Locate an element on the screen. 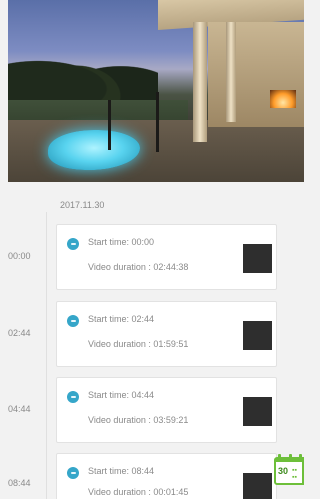  calendar-button: 30 ▪▪ ▪▪ is located at coordinates (289, 469).